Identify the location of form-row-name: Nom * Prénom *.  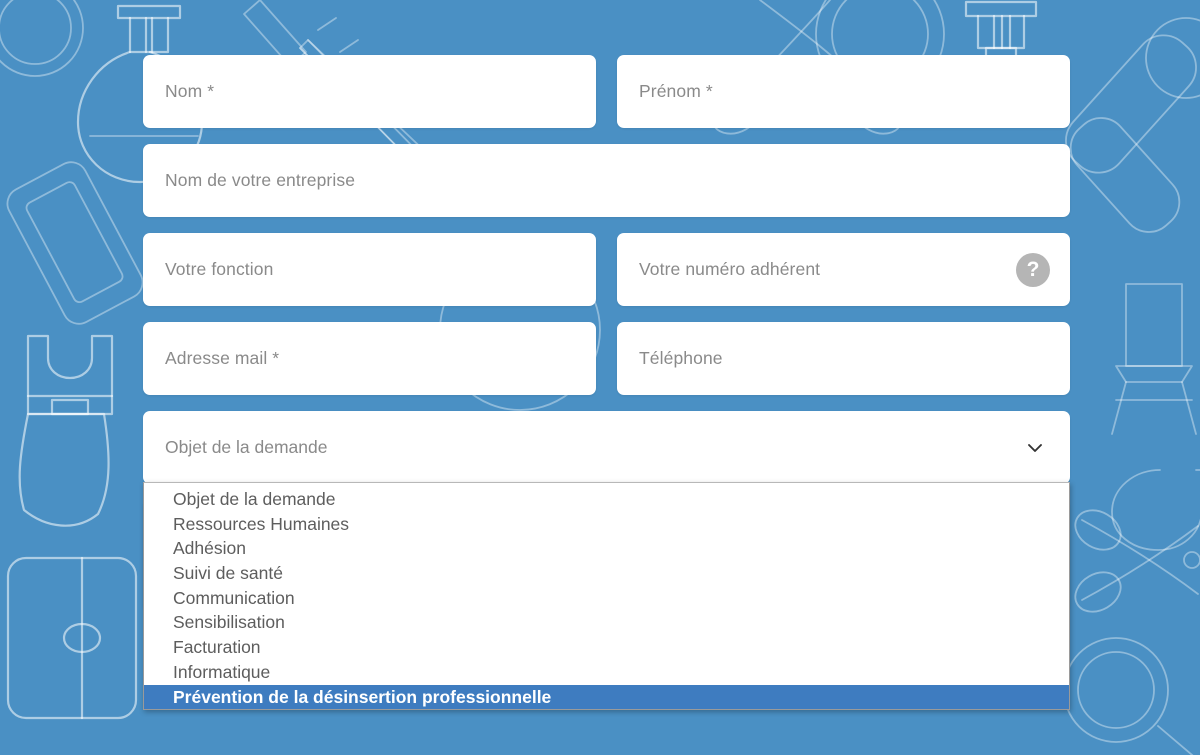
(606, 91).